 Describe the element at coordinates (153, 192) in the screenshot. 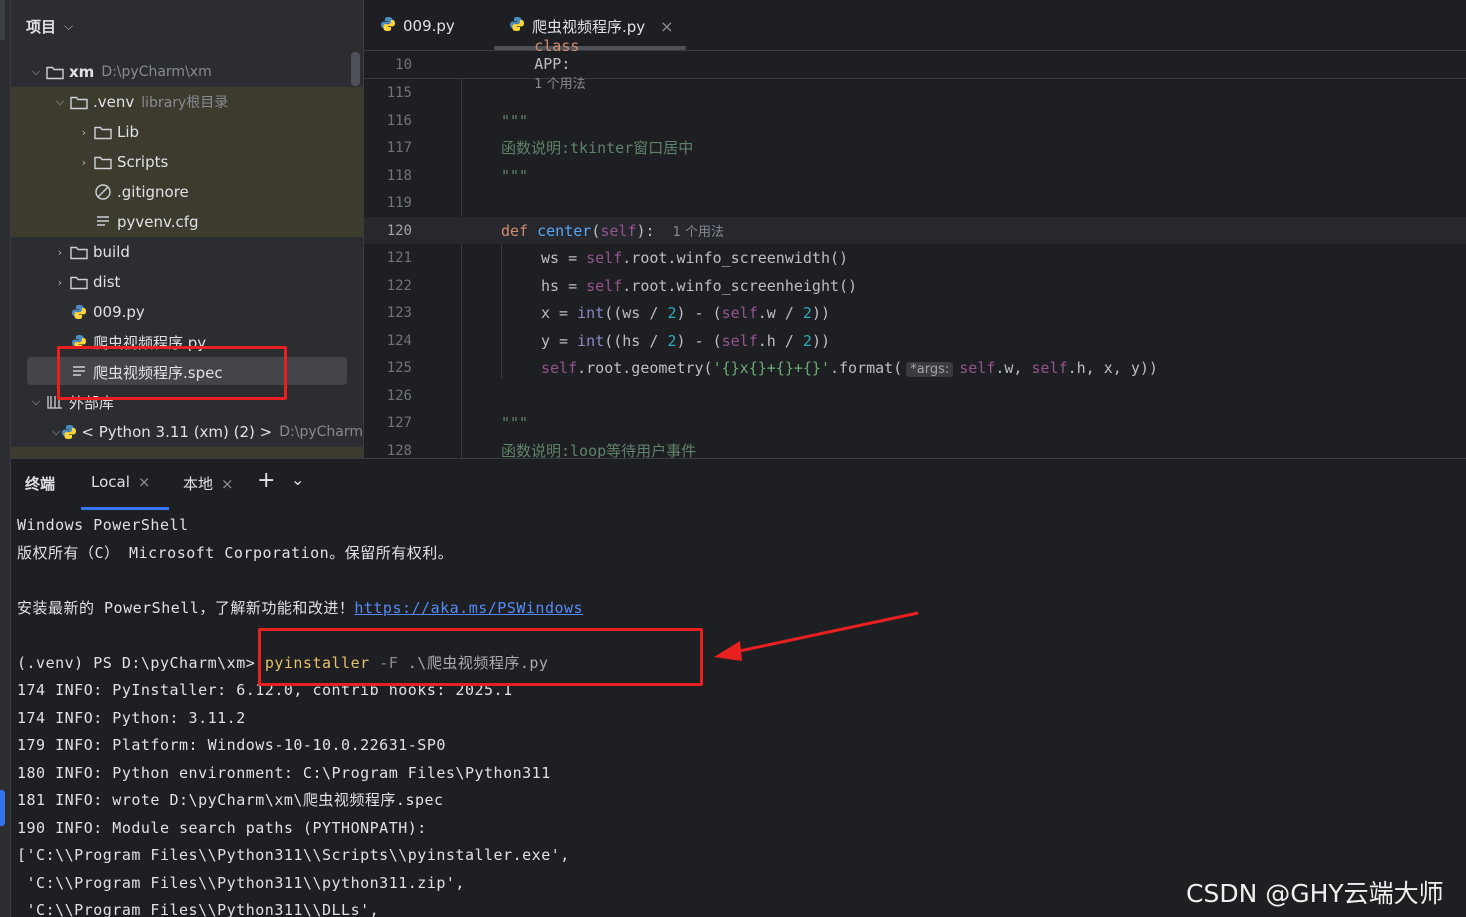

I see `tree-label: .gitignore` at that location.